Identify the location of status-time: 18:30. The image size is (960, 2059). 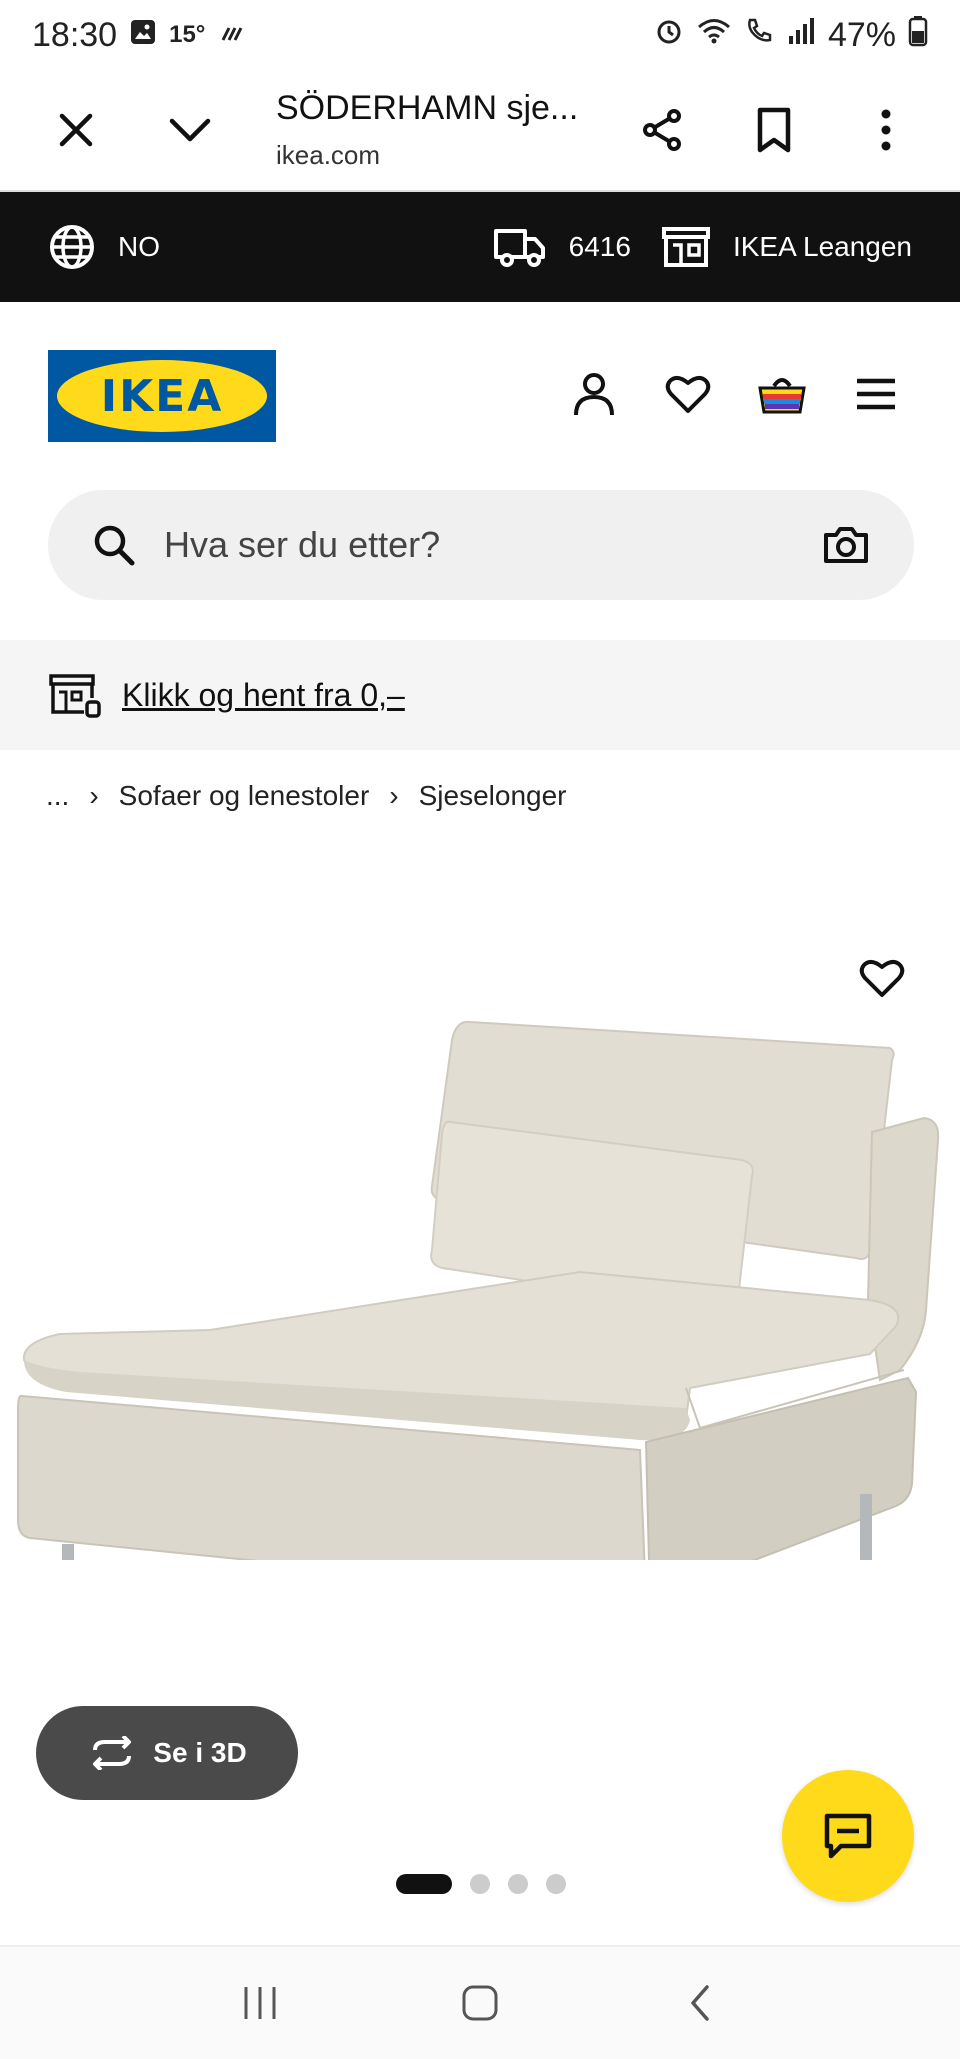
(75, 34).